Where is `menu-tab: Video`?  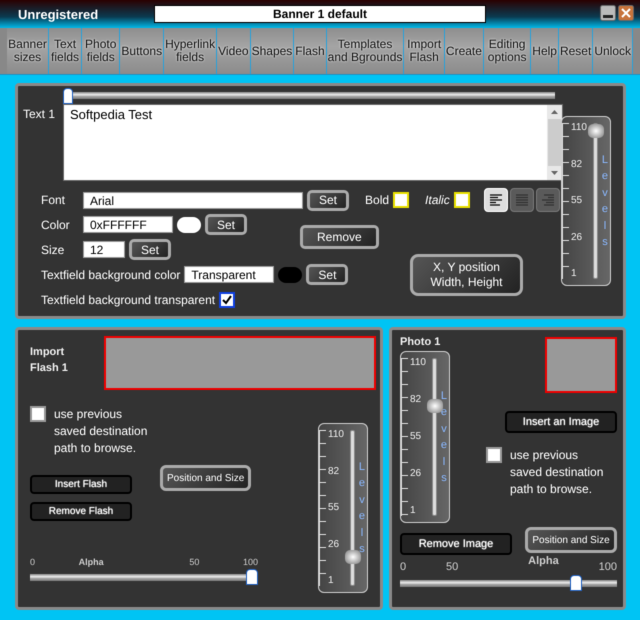 menu-tab: Video is located at coordinates (234, 51).